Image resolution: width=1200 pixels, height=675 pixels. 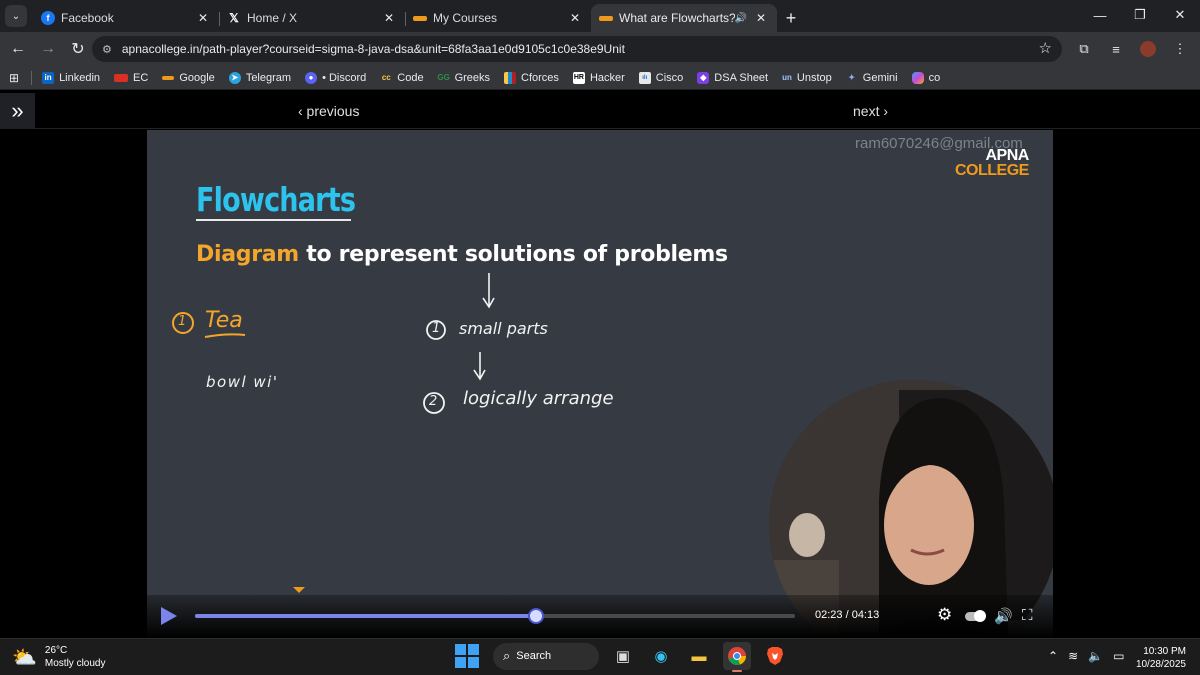 I want to click on bookmark-co: co, so click(x=925, y=77).